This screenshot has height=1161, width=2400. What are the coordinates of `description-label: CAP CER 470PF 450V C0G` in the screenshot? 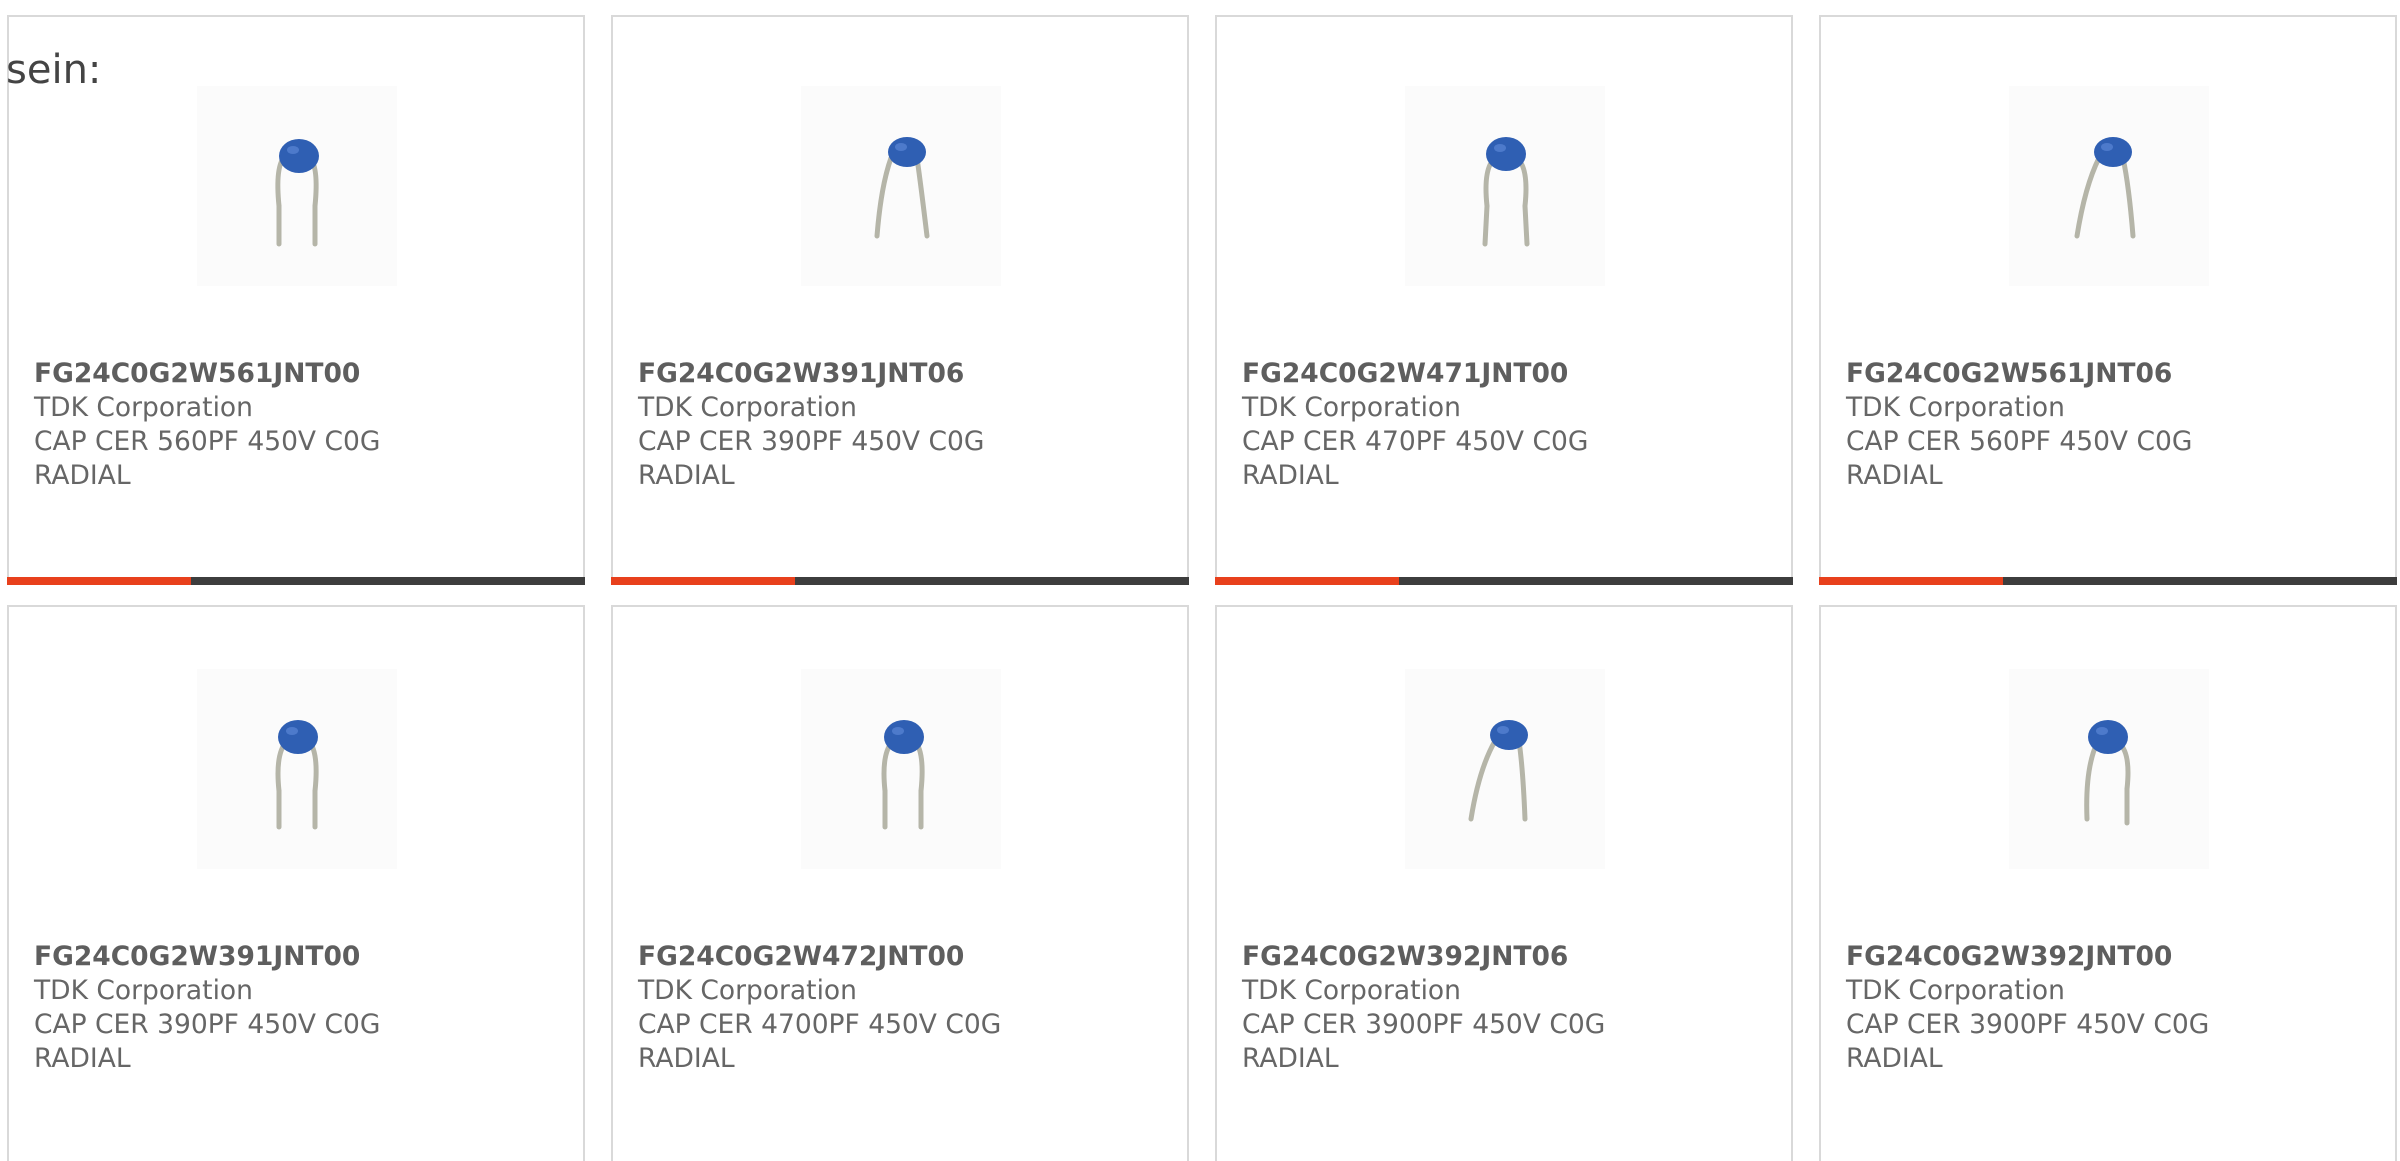 It's located at (1415, 441).